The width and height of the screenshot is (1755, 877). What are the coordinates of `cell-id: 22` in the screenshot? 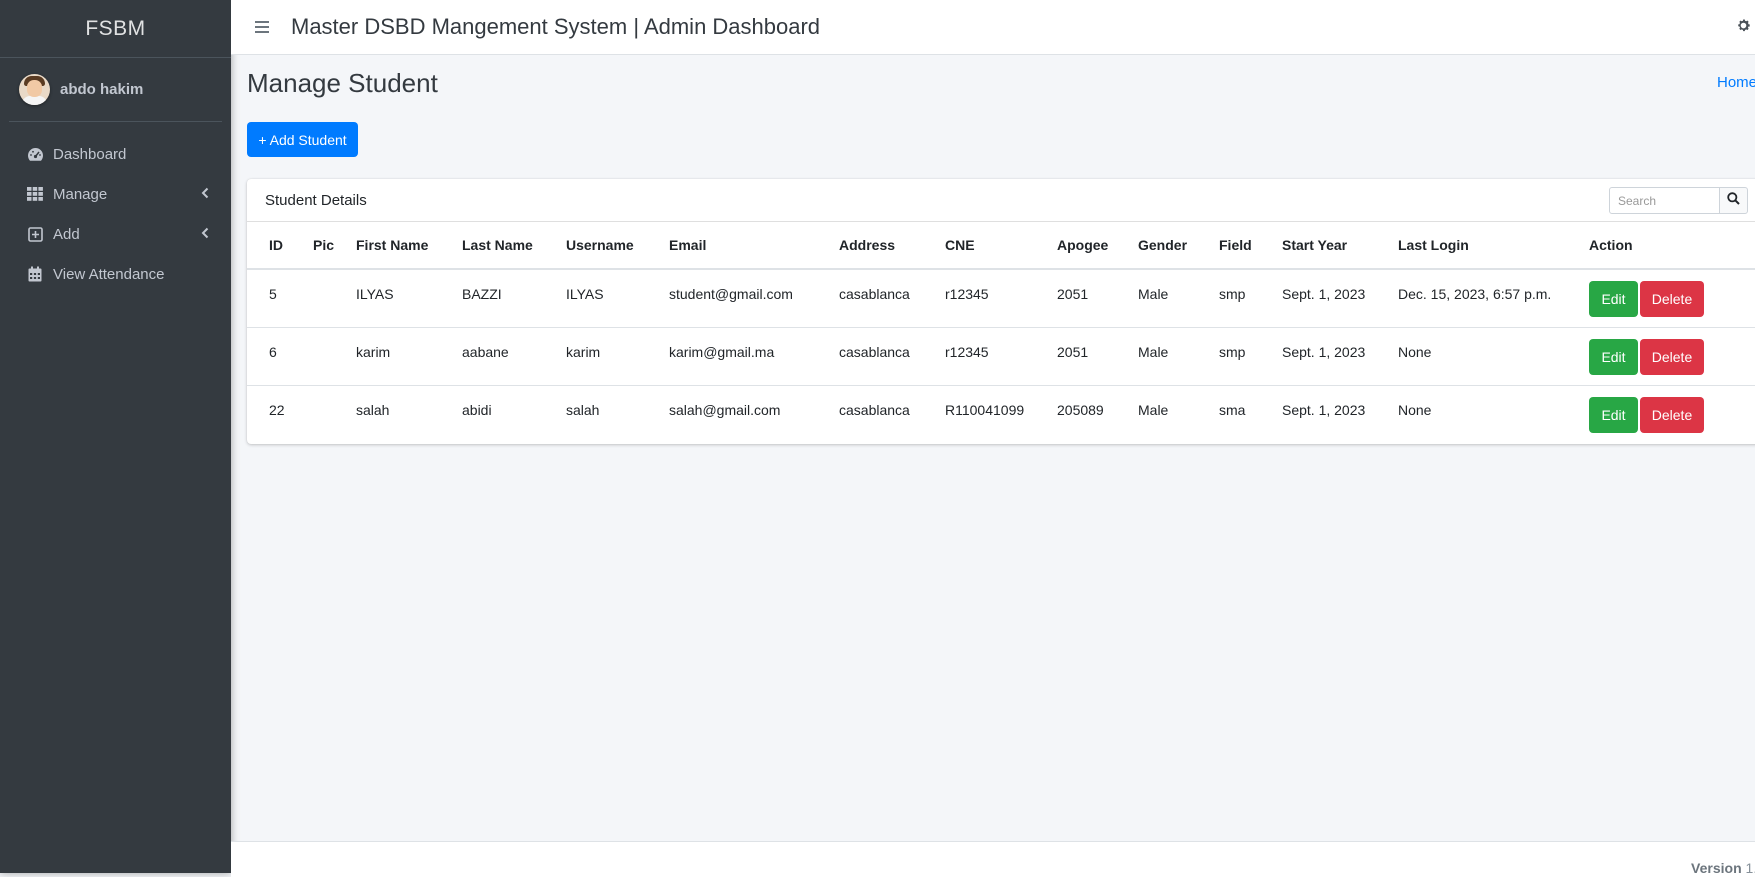 It's located at (277, 409).